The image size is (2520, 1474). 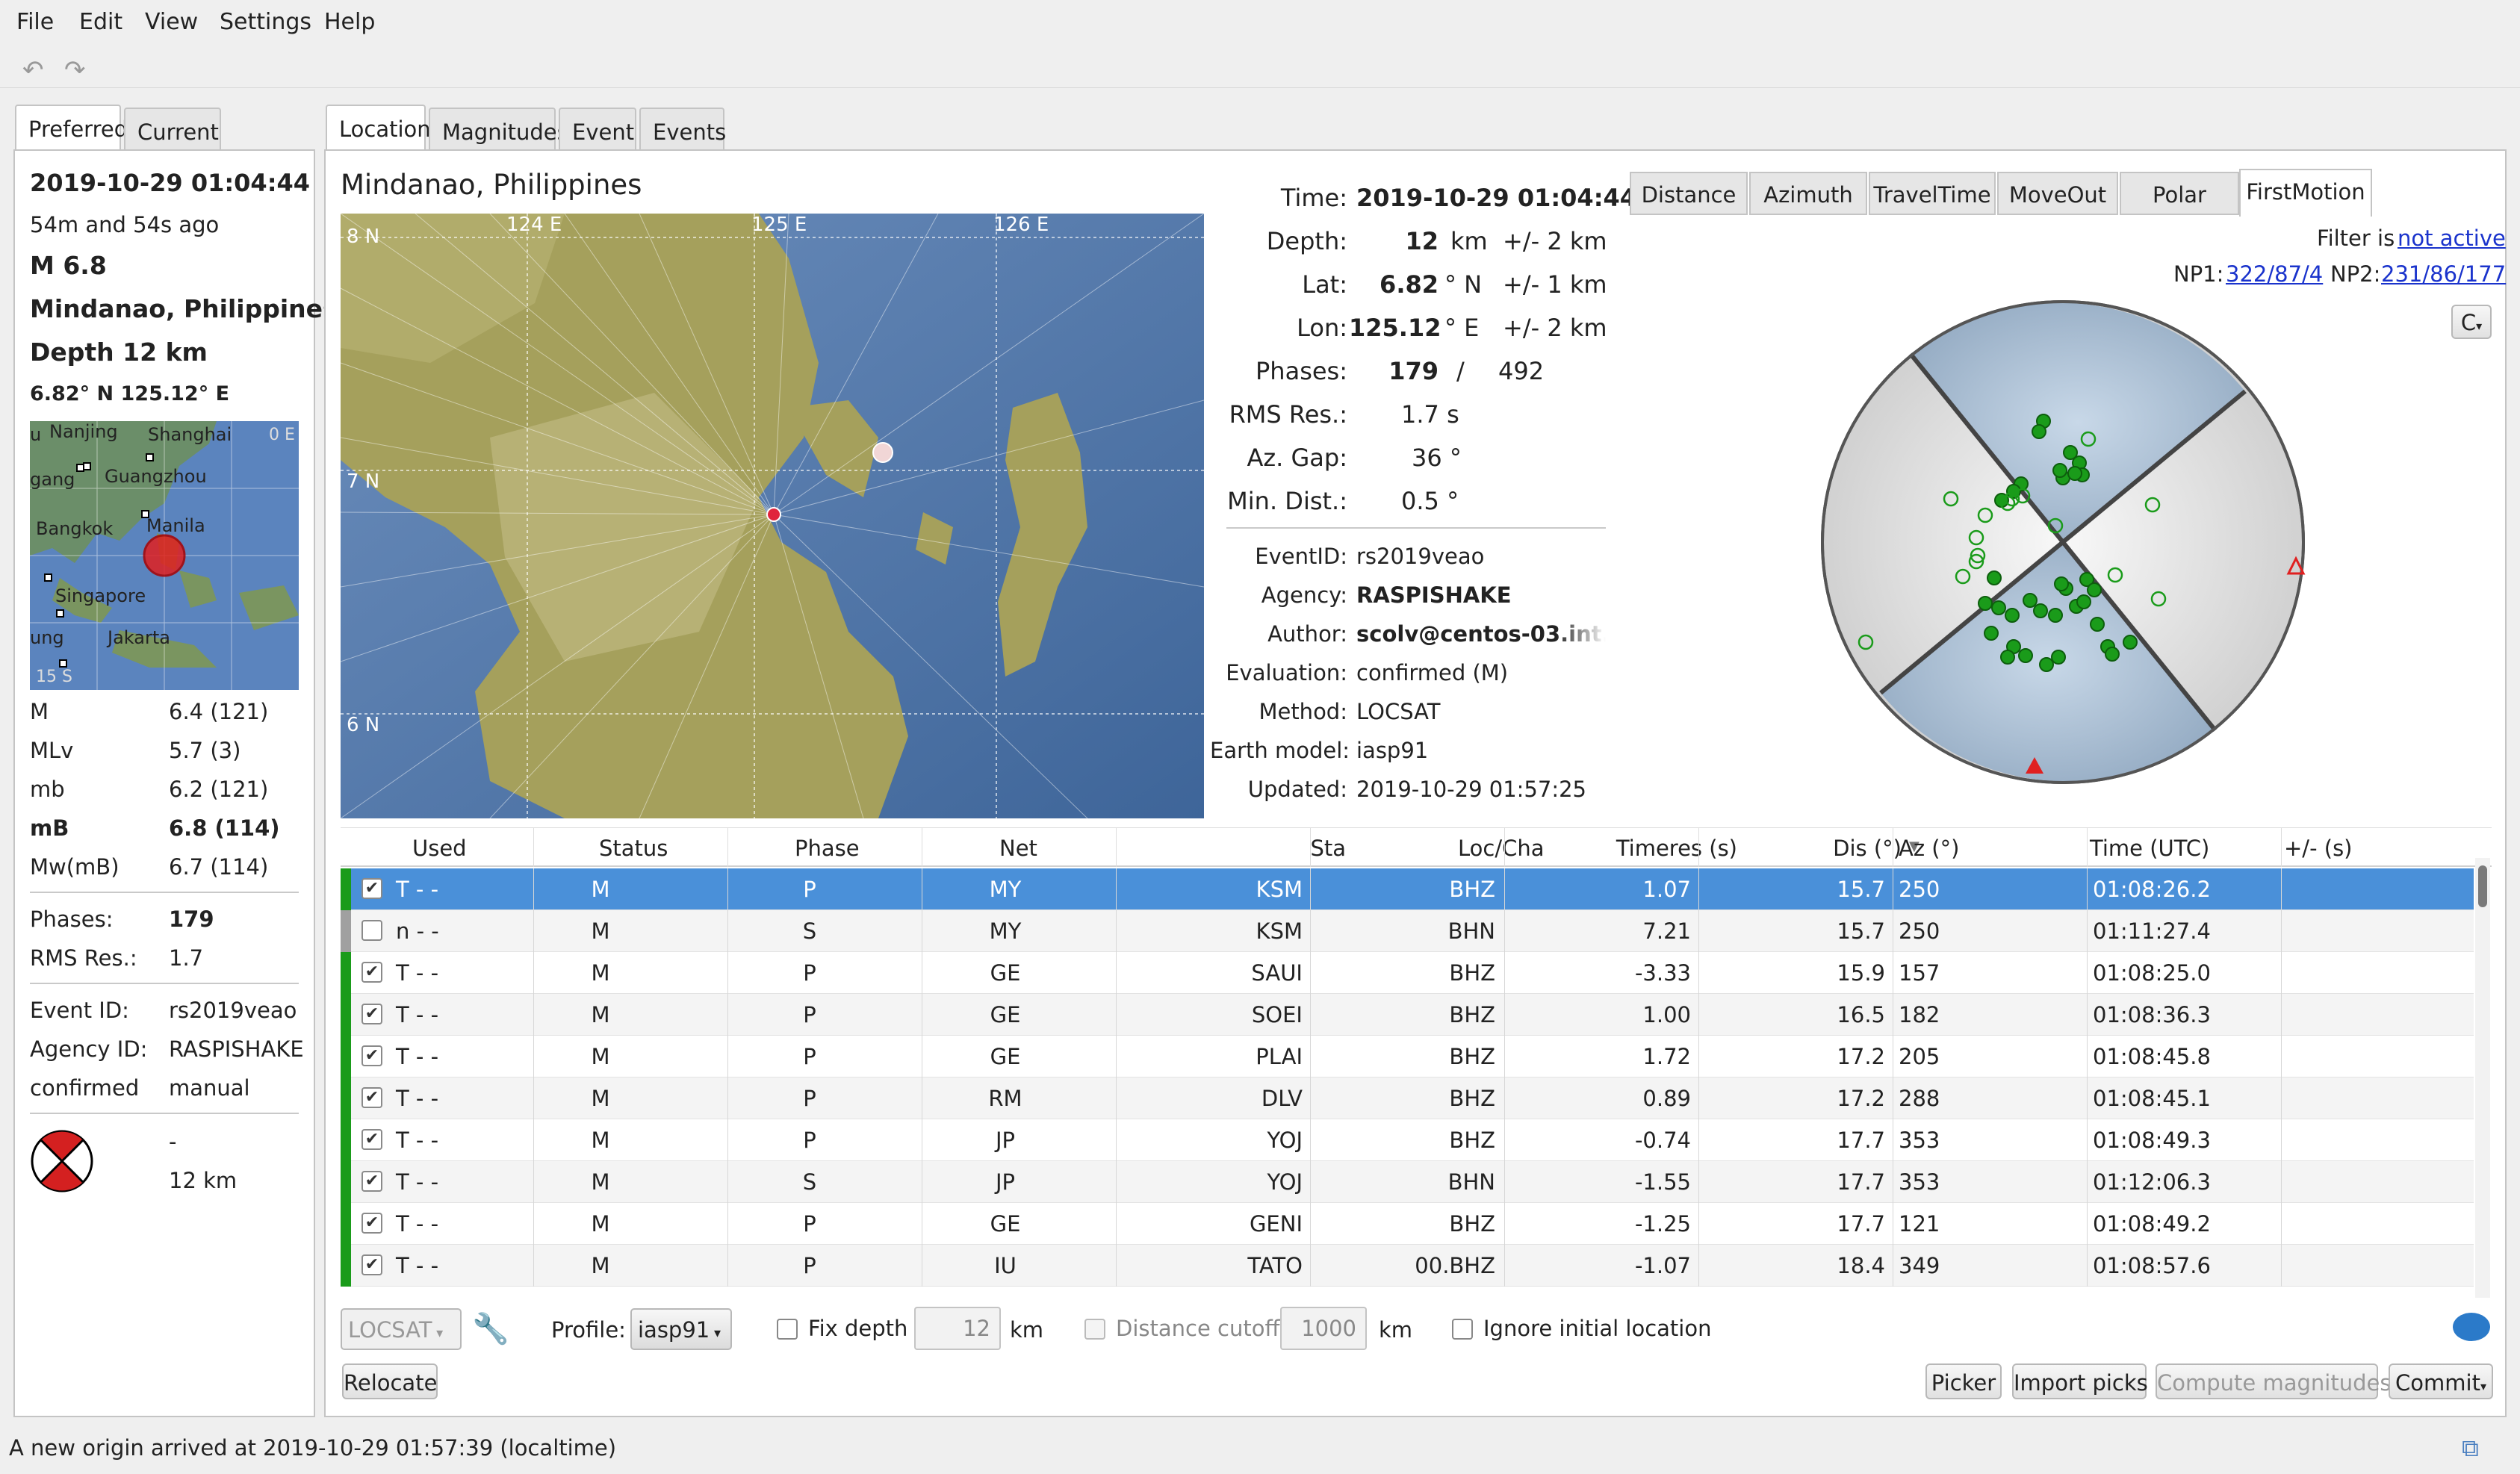 What do you see at coordinates (827, 848) in the screenshot?
I see `col-phase: Phase` at bounding box center [827, 848].